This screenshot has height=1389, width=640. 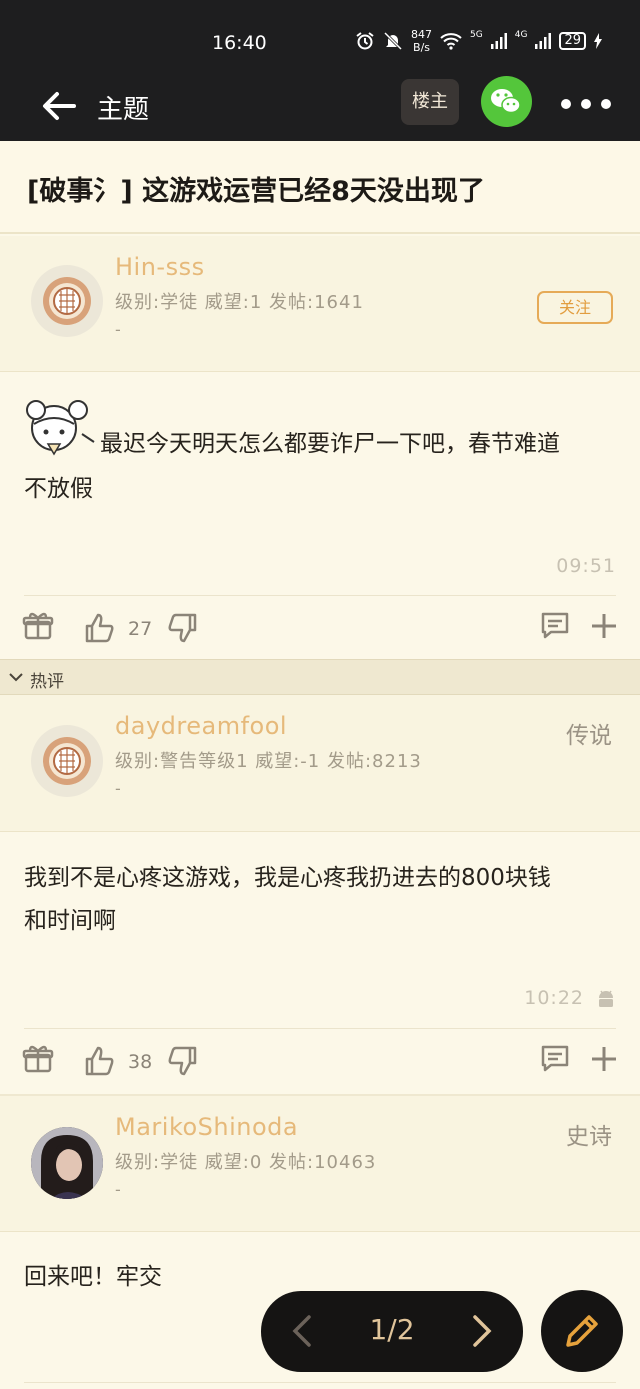 What do you see at coordinates (330, 444) in the screenshot?
I see `post-content-line: 最迟今天明天怎么都要诈尸一下吧，春节难道` at bounding box center [330, 444].